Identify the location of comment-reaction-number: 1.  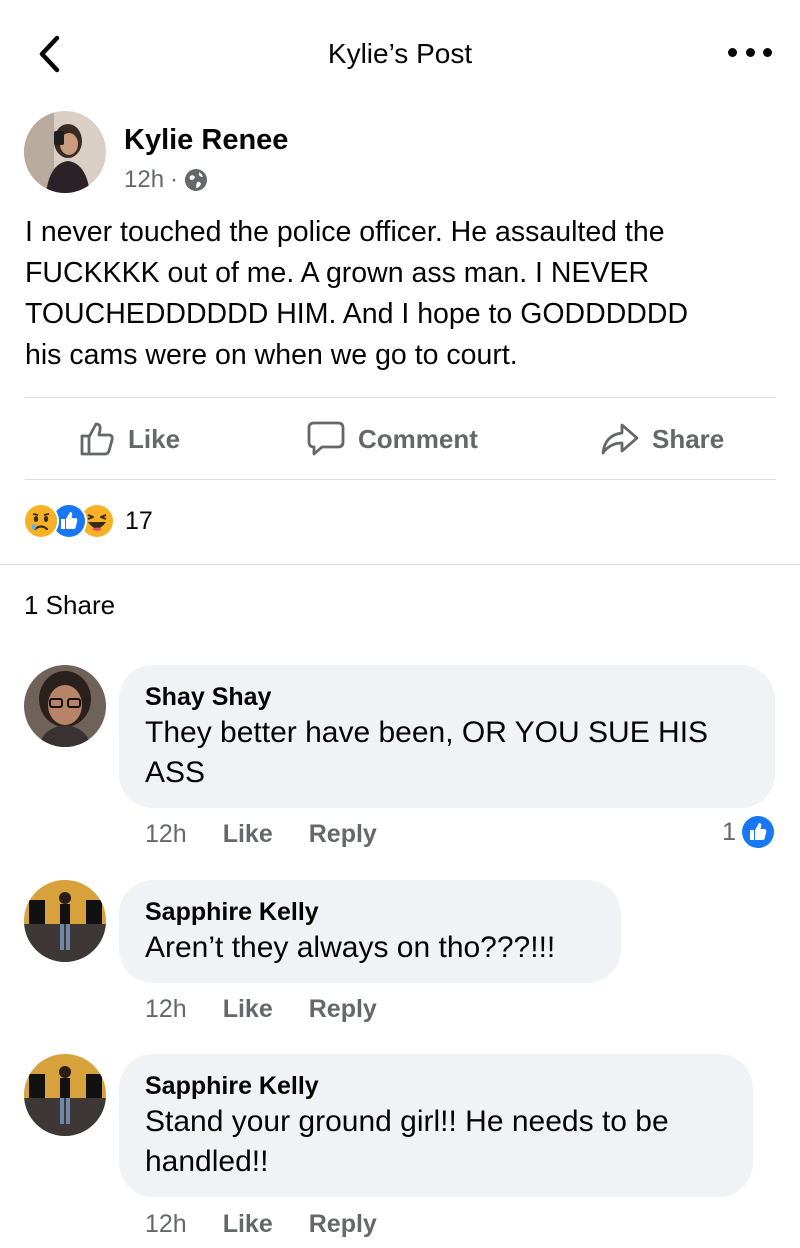
(729, 831).